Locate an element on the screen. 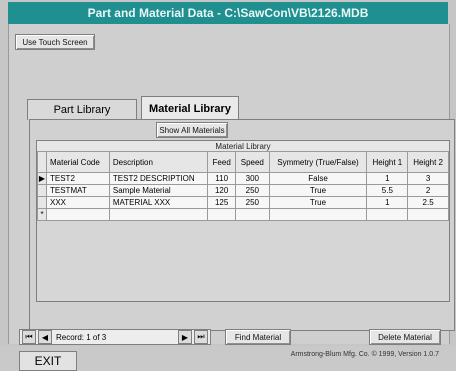  col-feed: Feed is located at coordinates (222, 162).